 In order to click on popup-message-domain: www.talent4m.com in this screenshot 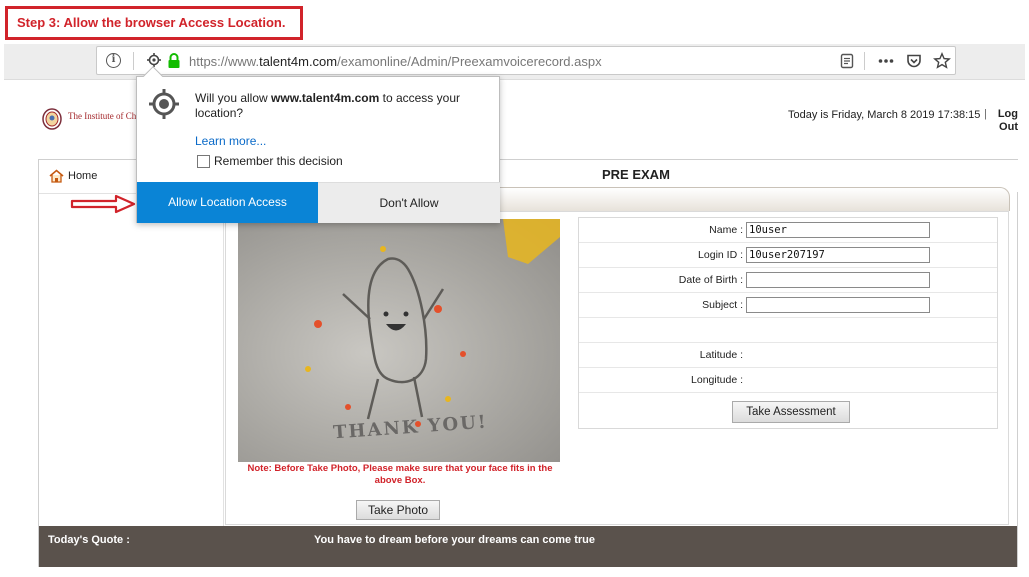, I will do `click(325, 98)`.